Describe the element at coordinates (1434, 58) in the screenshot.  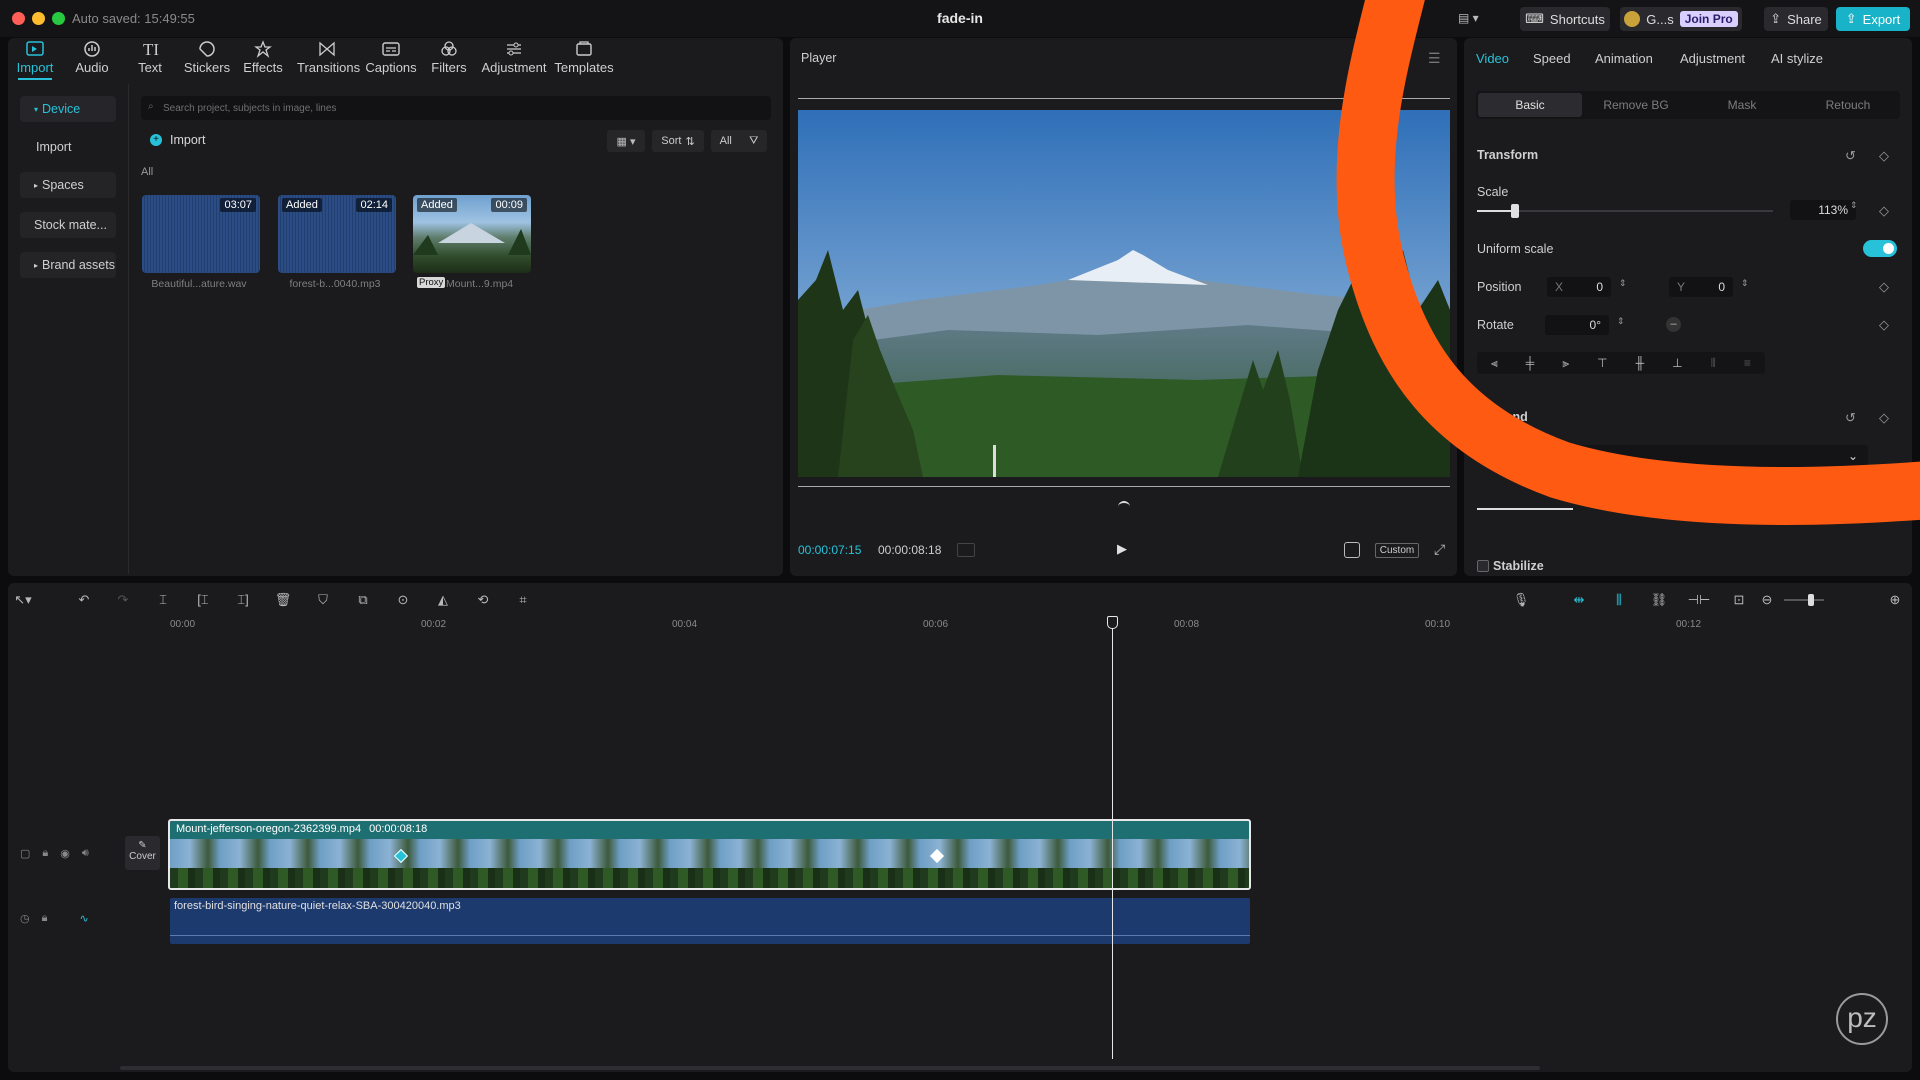
I see `menu-icon: ☰` at that location.